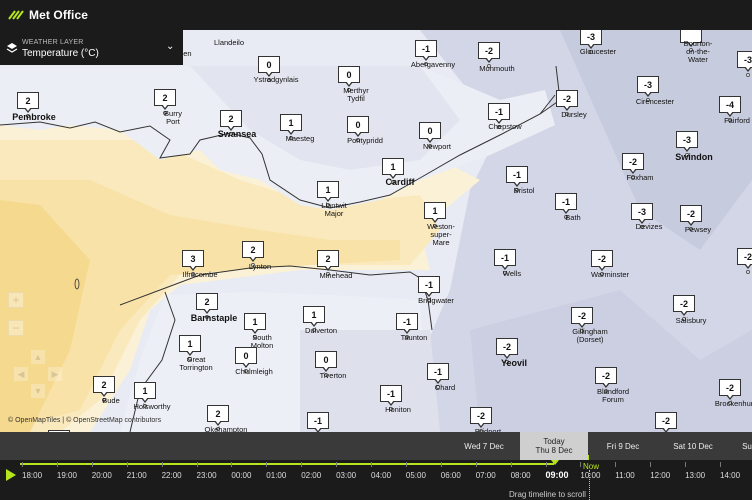 The height and width of the screenshot is (500, 752). Describe the element at coordinates (11, 475) in the screenshot. I see `play-icon` at that location.